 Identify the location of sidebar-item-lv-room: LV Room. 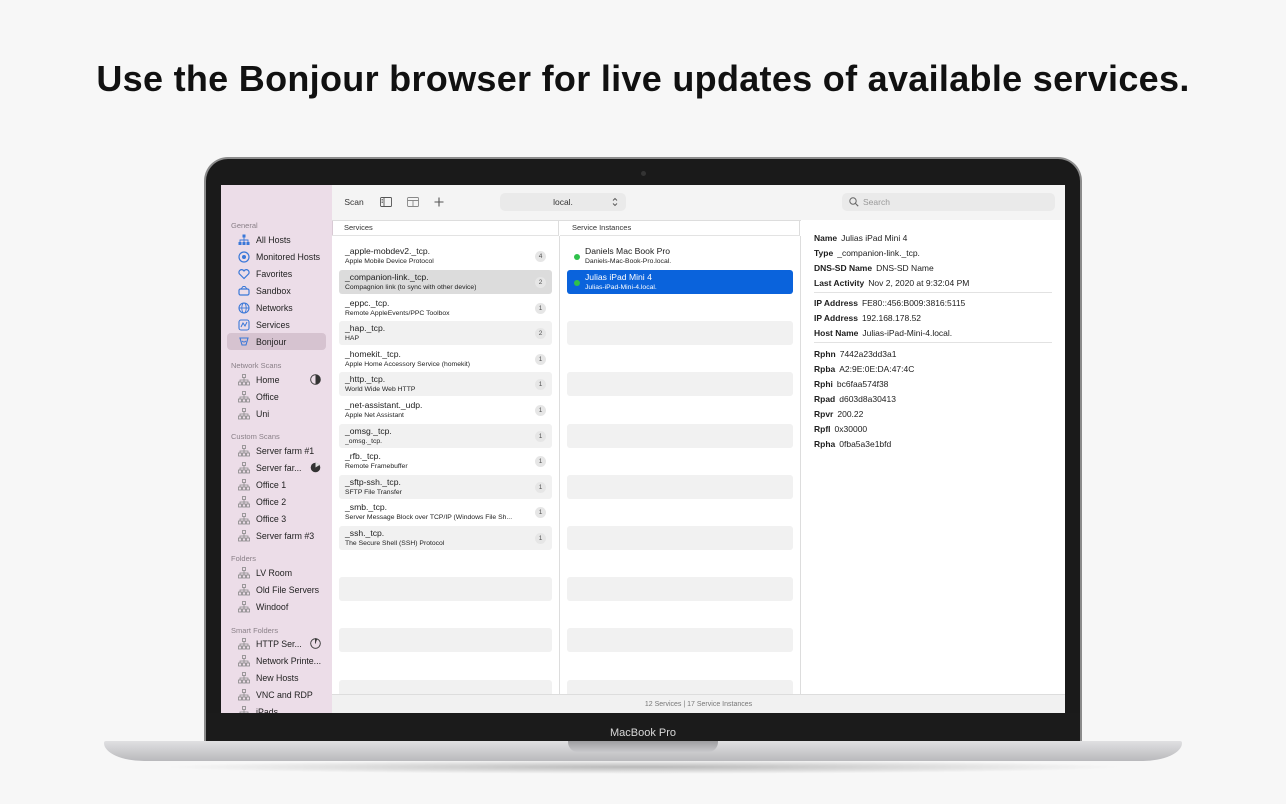
(276, 572).